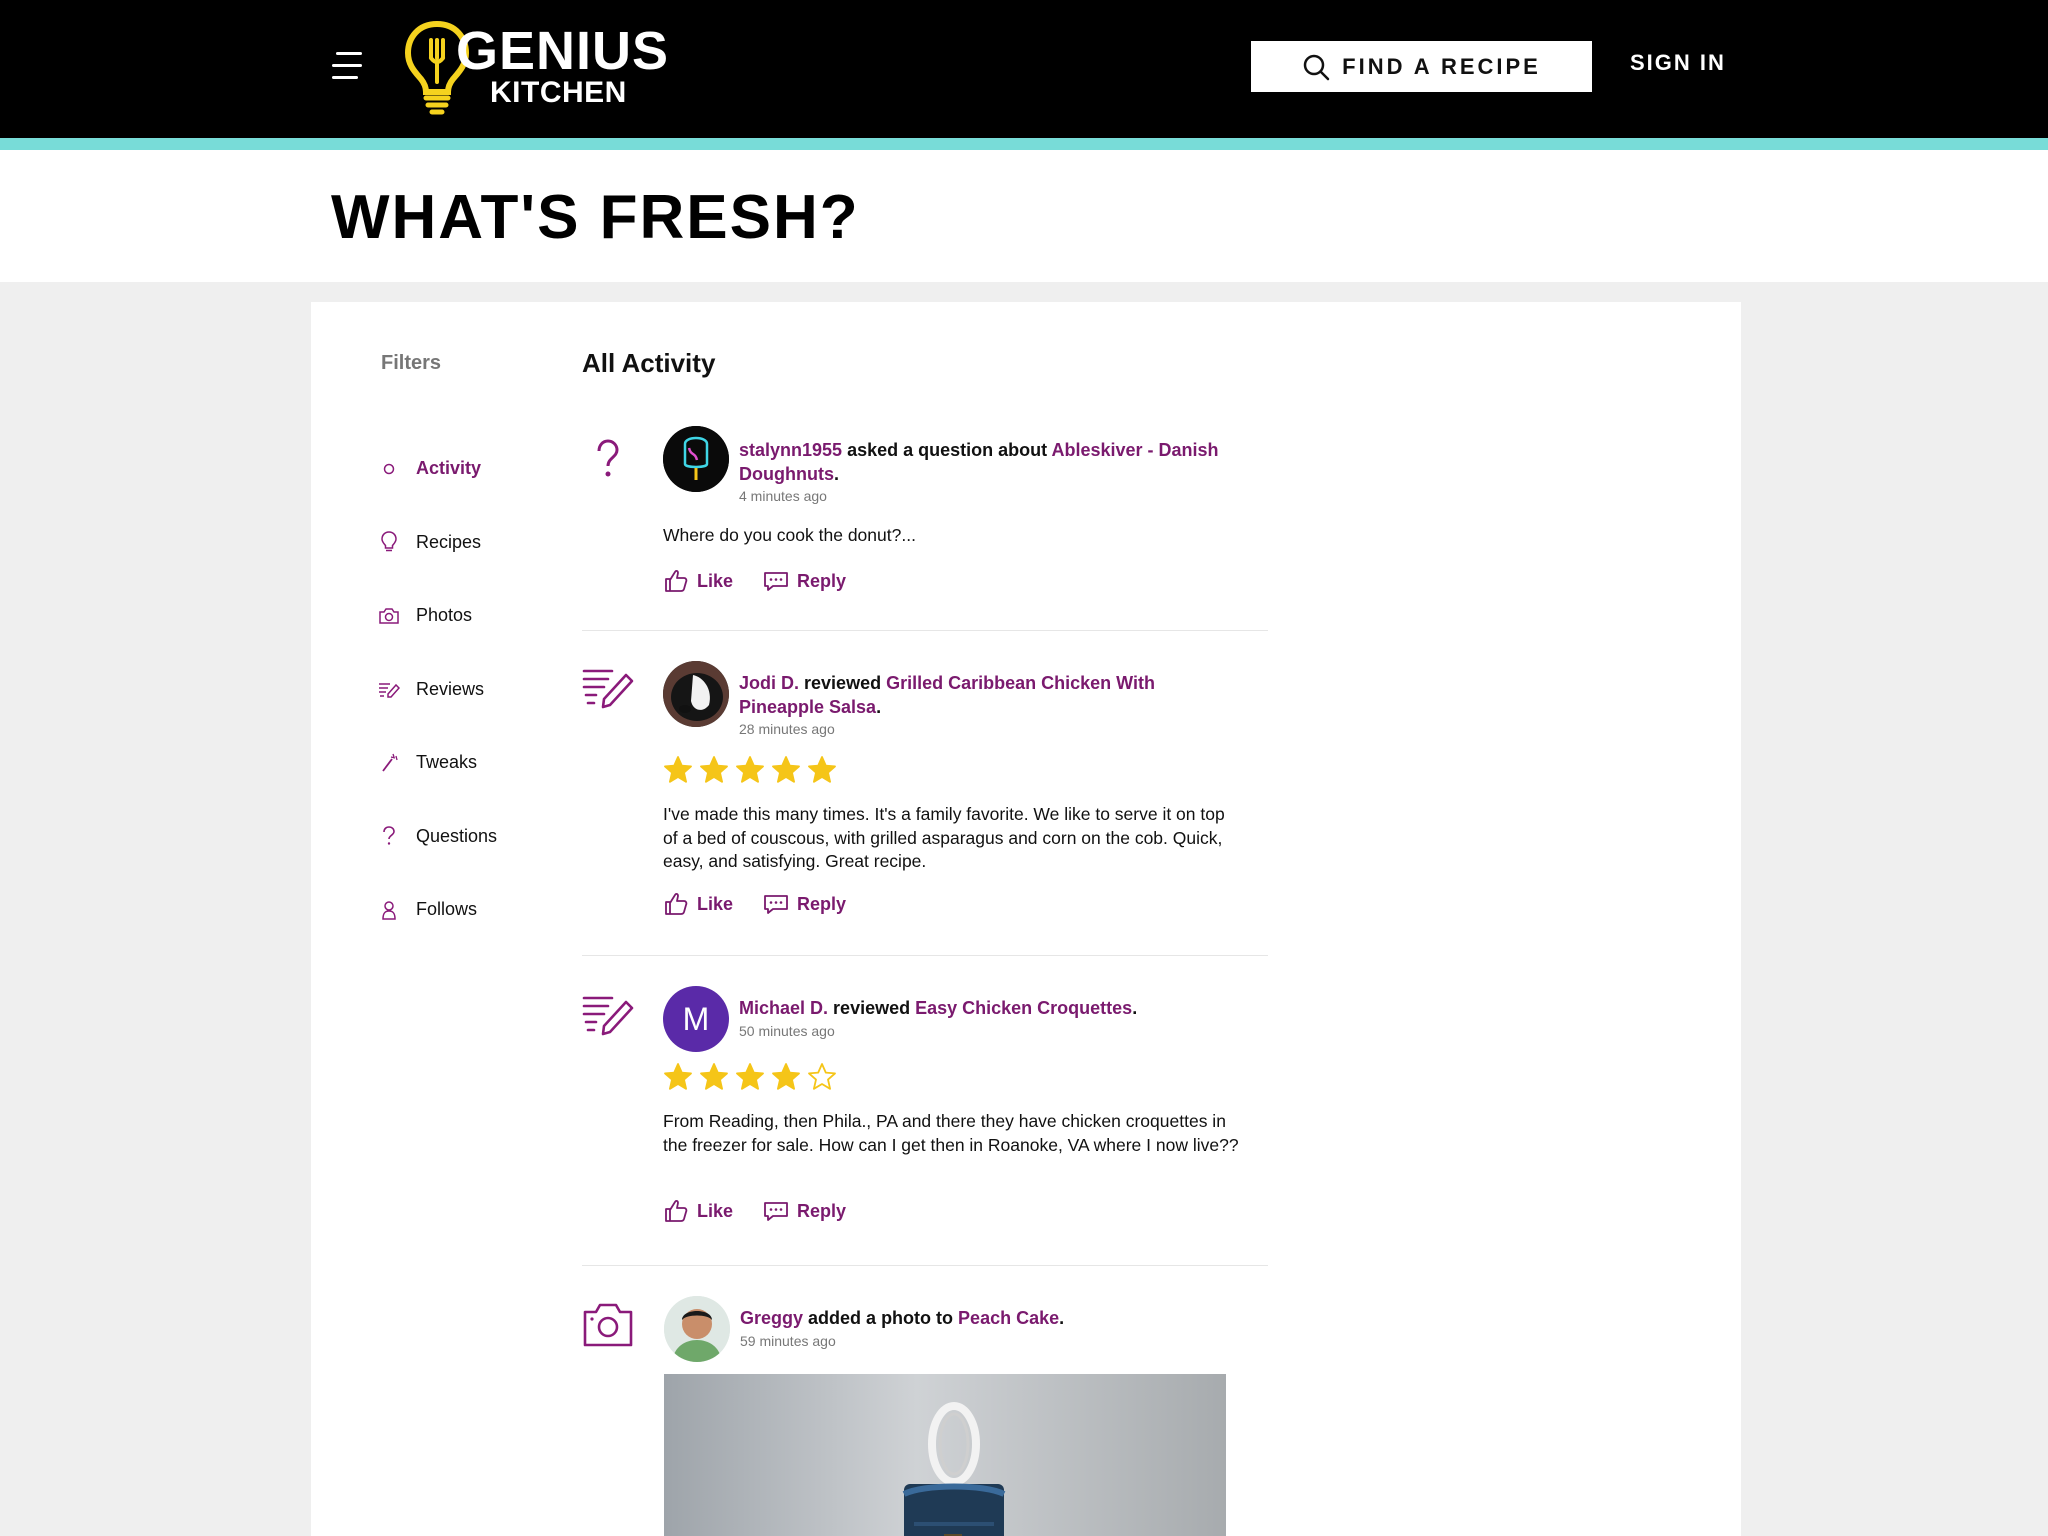 The image size is (2048, 1536). Describe the element at coordinates (1008, 1318) in the screenshot. I see `recipe-link: Peach Cake` at that location.